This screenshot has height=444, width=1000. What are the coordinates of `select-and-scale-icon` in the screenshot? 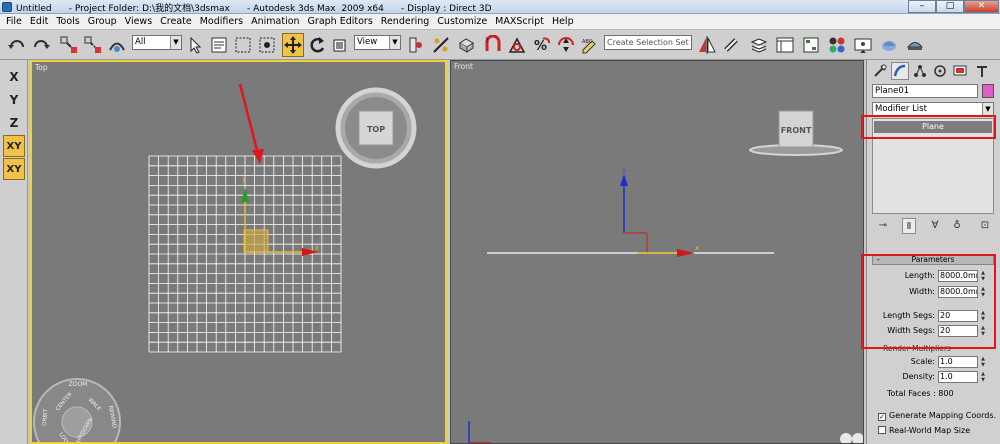 It's located at (341, 45).